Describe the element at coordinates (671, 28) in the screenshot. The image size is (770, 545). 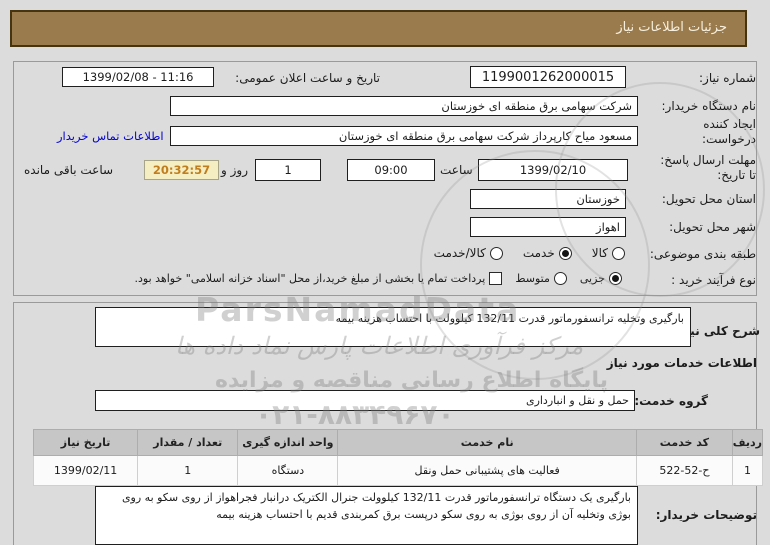
I see `page-title: جزئیات اطلاعات نیاز` at that location.